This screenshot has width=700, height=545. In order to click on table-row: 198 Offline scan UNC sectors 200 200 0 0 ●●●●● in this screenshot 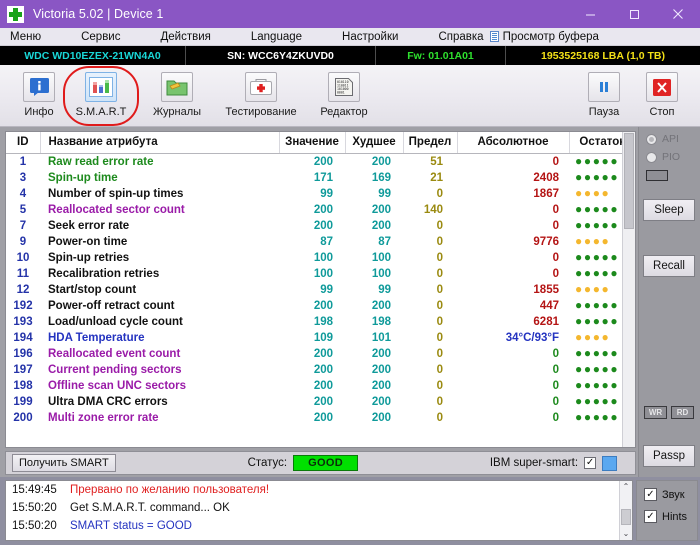, I will do `click(320, 386)`.